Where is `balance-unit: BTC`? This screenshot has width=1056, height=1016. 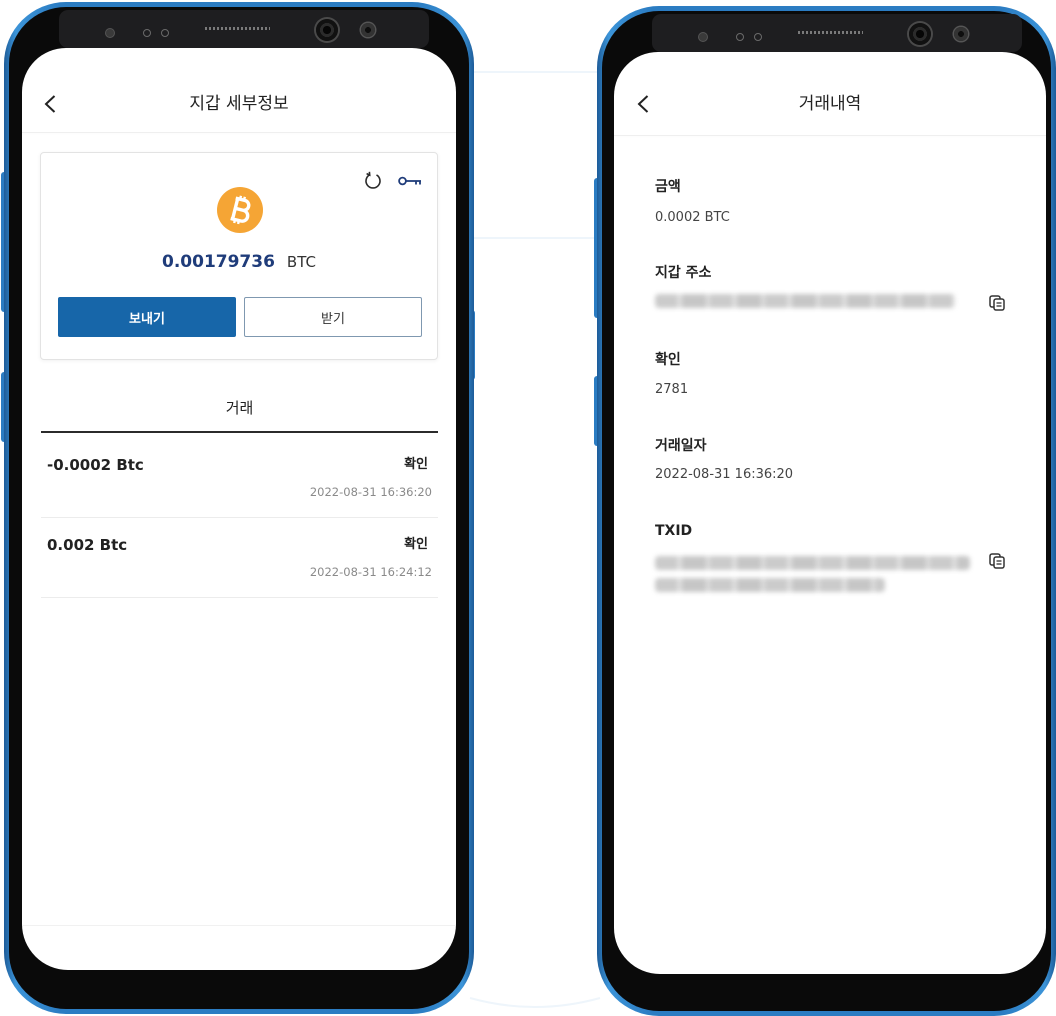
balance-unit: BTC is located at coordinates (301, 262).